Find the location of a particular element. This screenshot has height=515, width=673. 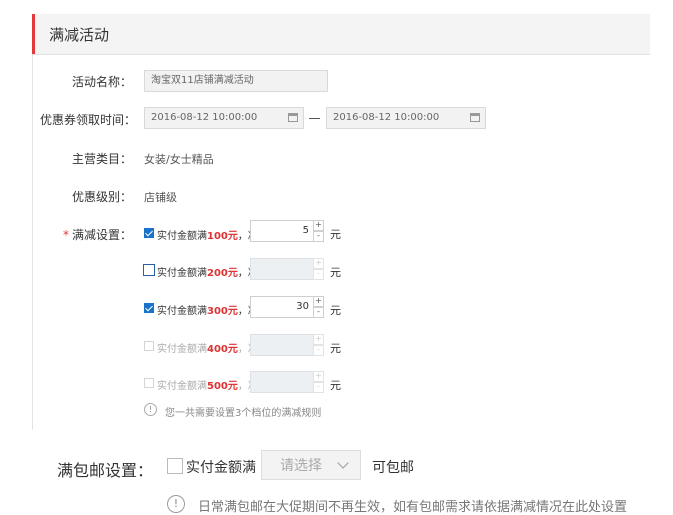

rules-hint: 您一共需要设置3个档位的满减规则 is located at coordinates (243, 413).